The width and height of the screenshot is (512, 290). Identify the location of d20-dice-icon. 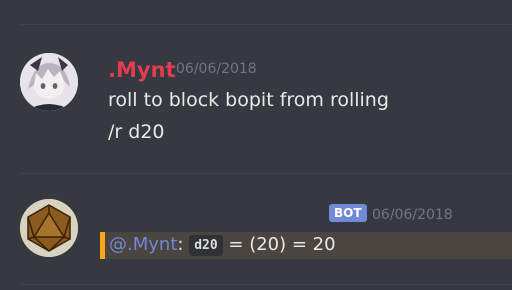
(49, 228).